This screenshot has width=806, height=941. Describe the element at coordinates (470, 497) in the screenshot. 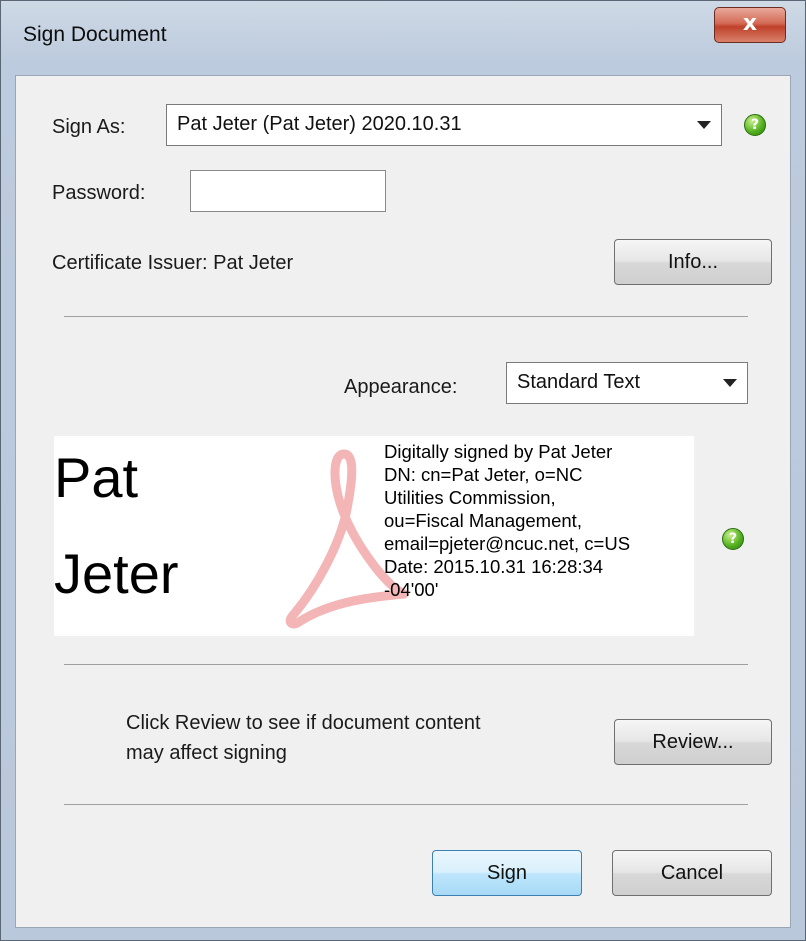

I see `detail-line: Utilities Commission,` at that location.